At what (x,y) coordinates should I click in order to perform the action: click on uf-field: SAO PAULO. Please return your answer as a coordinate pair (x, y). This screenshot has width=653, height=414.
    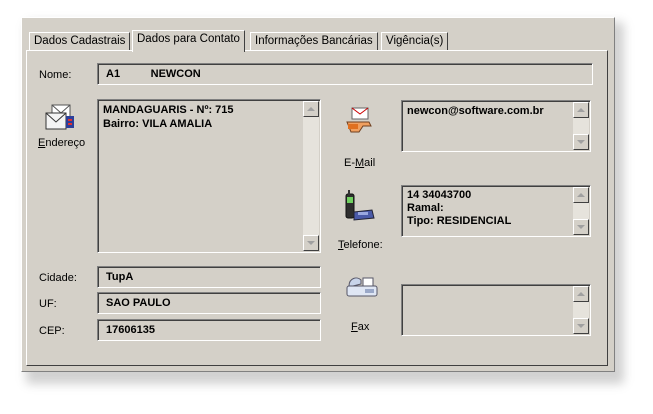
    Looking at the image, I should click on (209, 303).